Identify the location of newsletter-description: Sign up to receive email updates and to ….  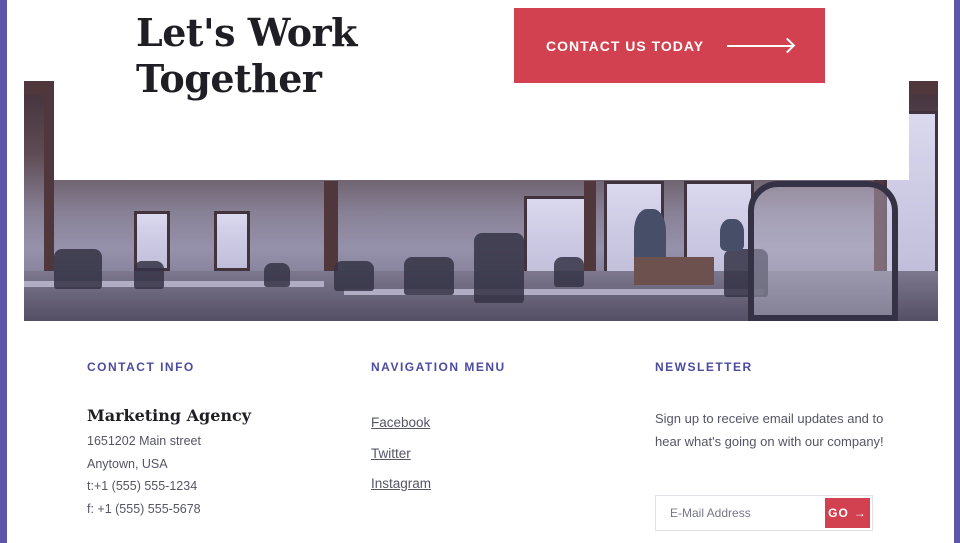
(769, 430).